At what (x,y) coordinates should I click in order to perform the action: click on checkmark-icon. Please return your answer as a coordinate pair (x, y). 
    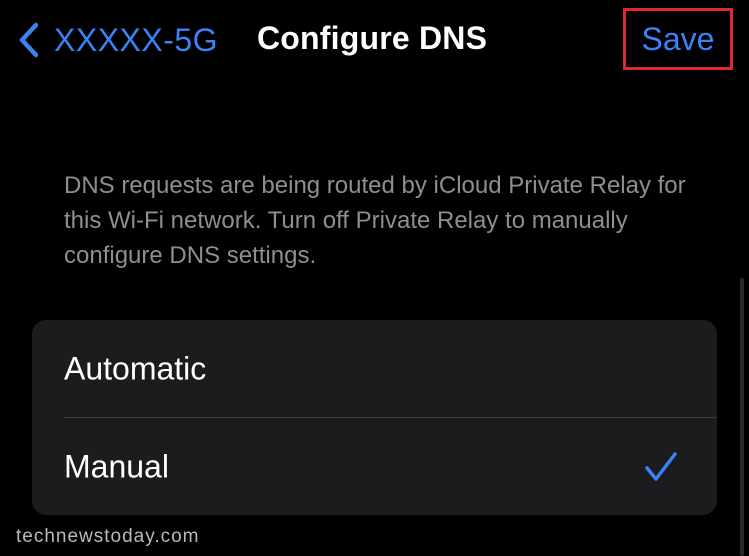
    Looking at the image, I should click on (661, 466).